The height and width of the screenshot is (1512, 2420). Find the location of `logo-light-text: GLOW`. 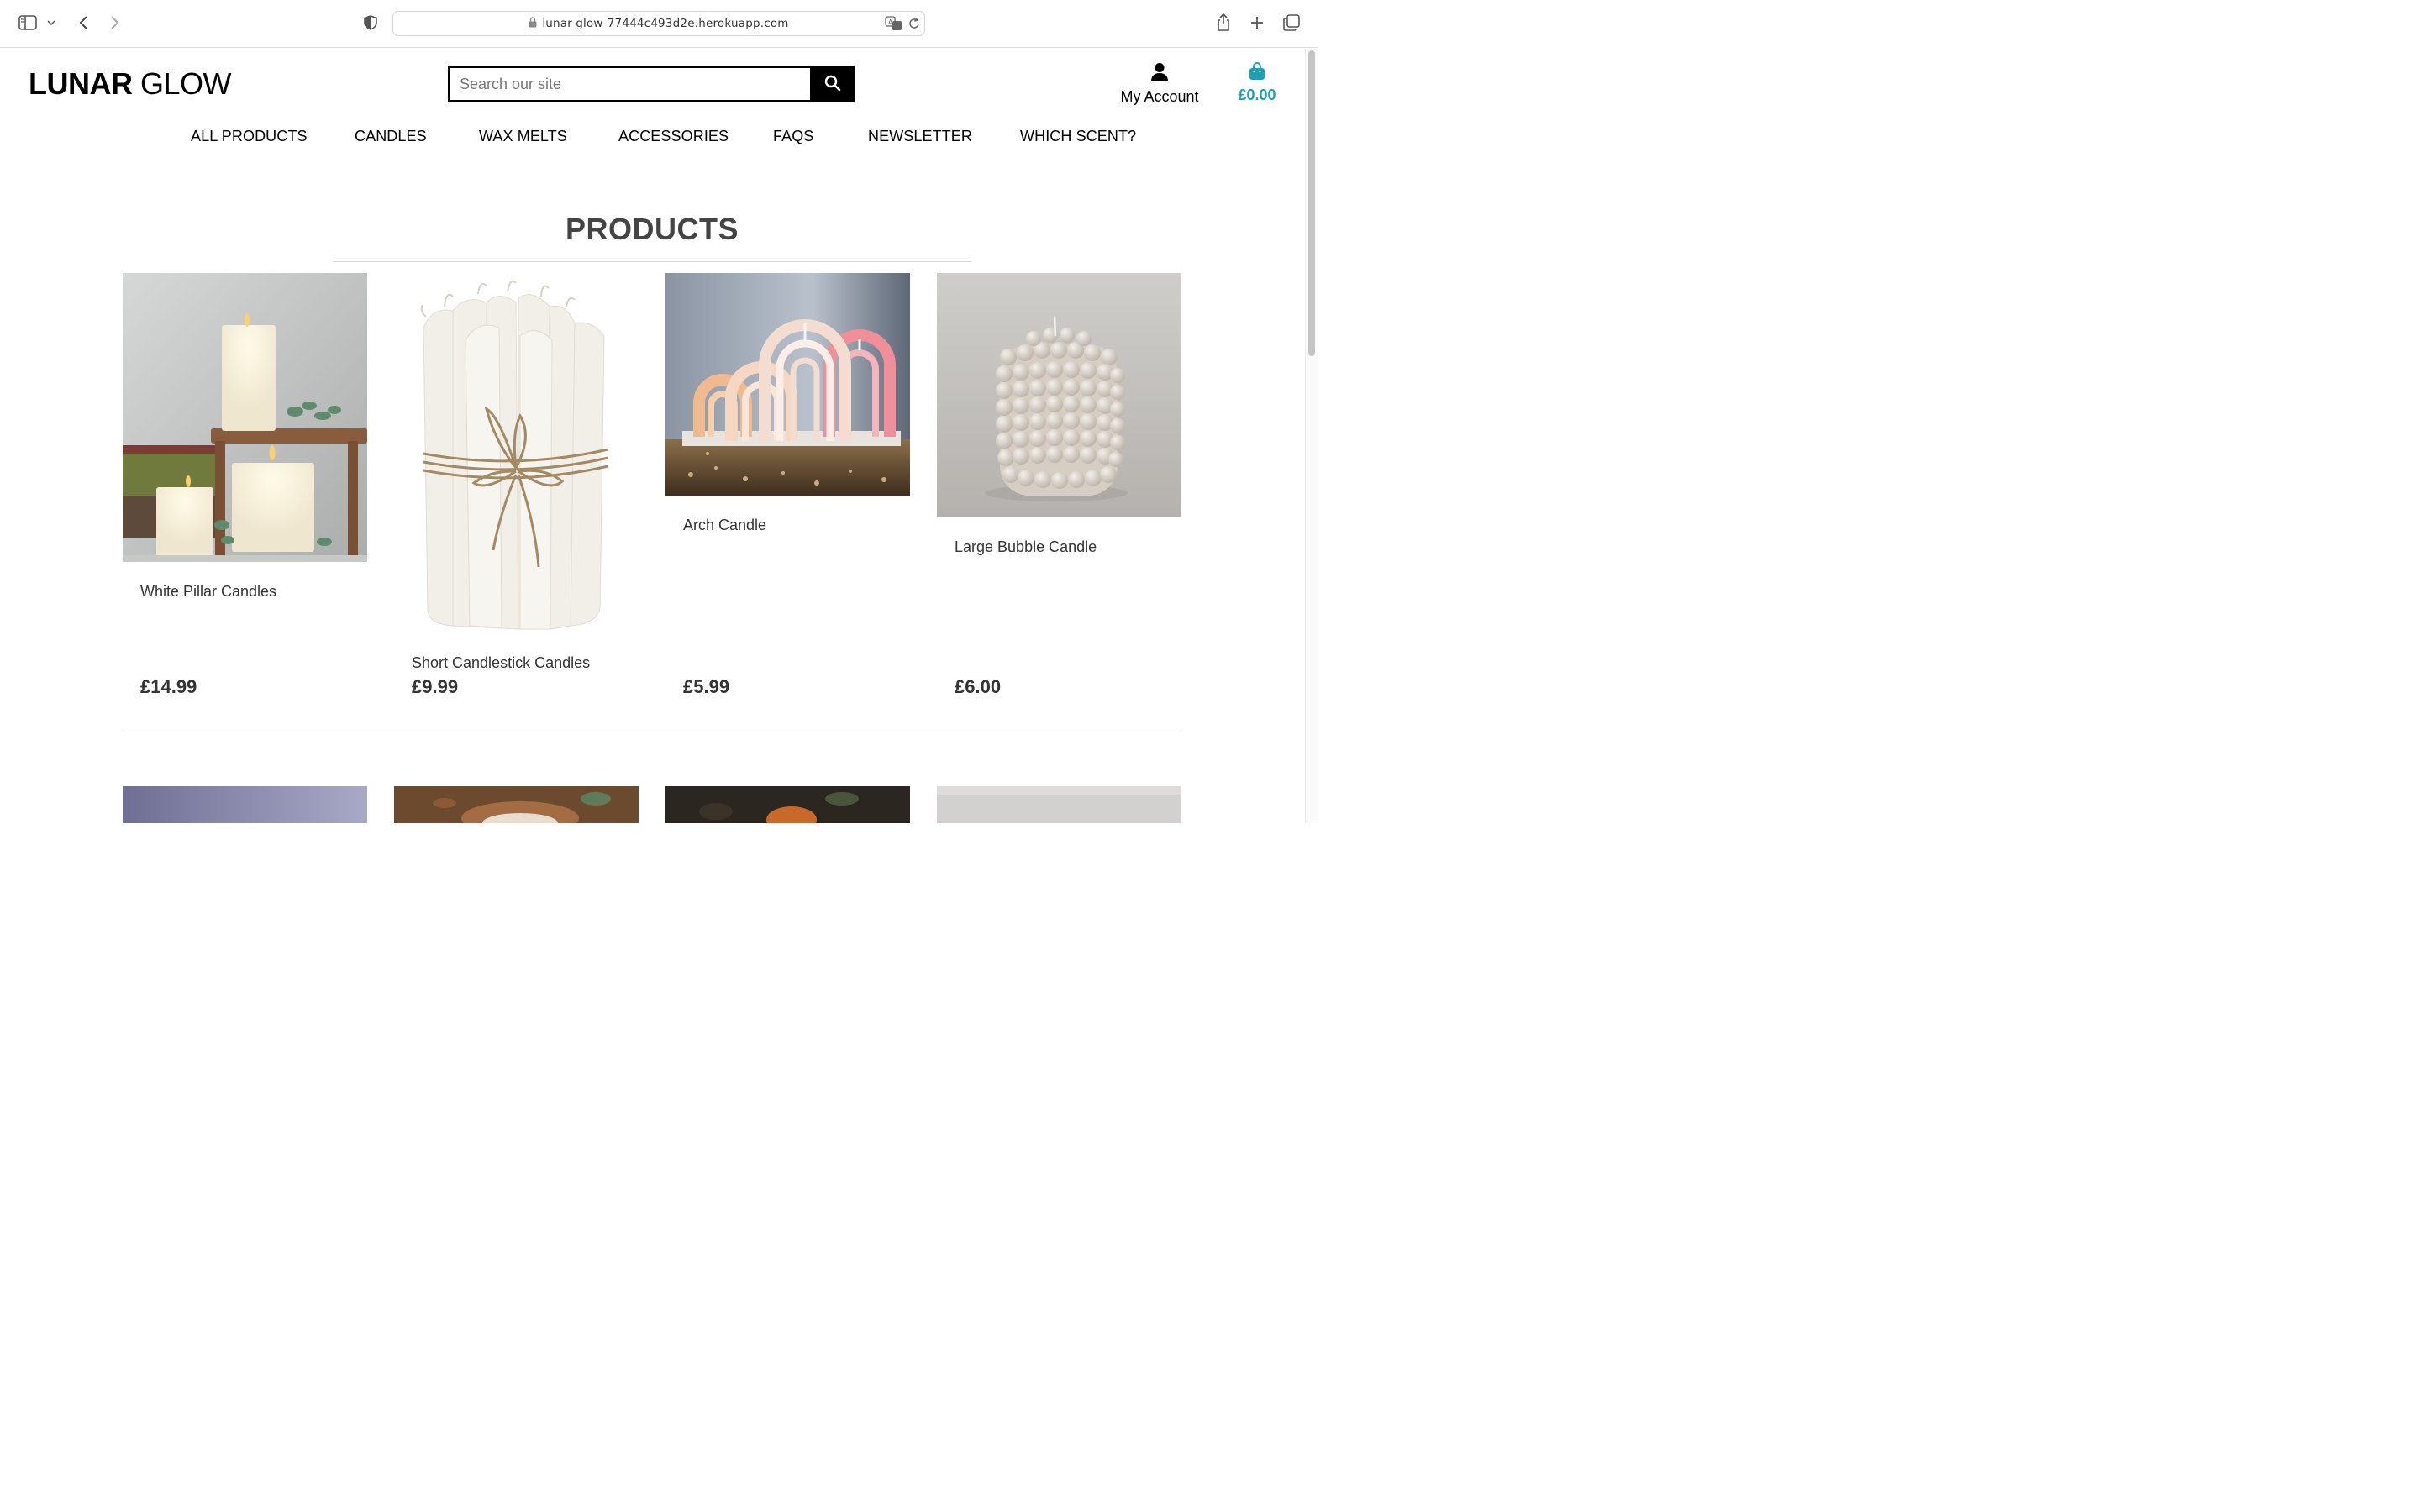

logo-light-text: GLOW is located at coordinates (186, 83).